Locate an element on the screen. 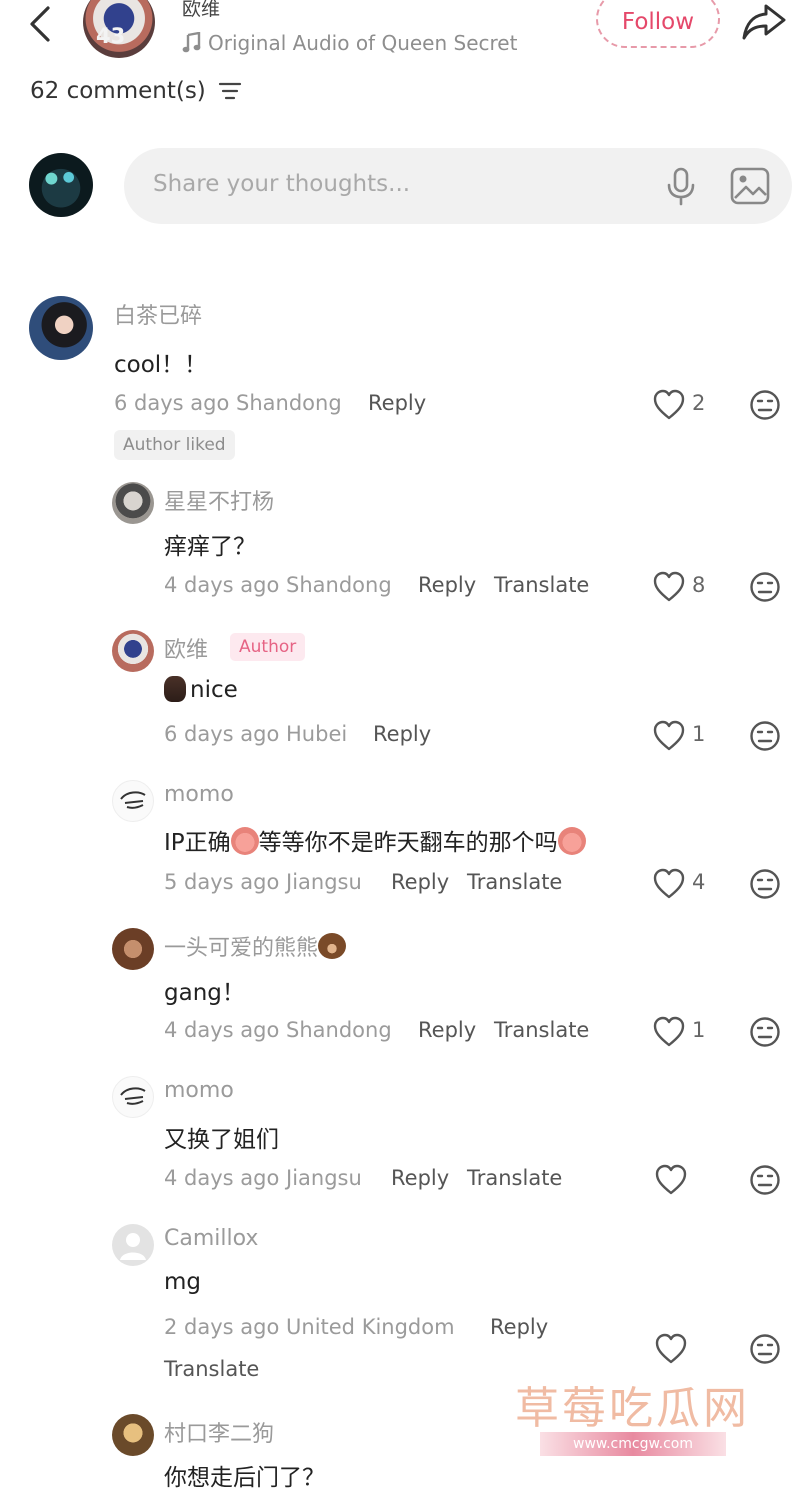  comment-meta: 4 days ago Jiangsu is located at coordinates (263, 1178).